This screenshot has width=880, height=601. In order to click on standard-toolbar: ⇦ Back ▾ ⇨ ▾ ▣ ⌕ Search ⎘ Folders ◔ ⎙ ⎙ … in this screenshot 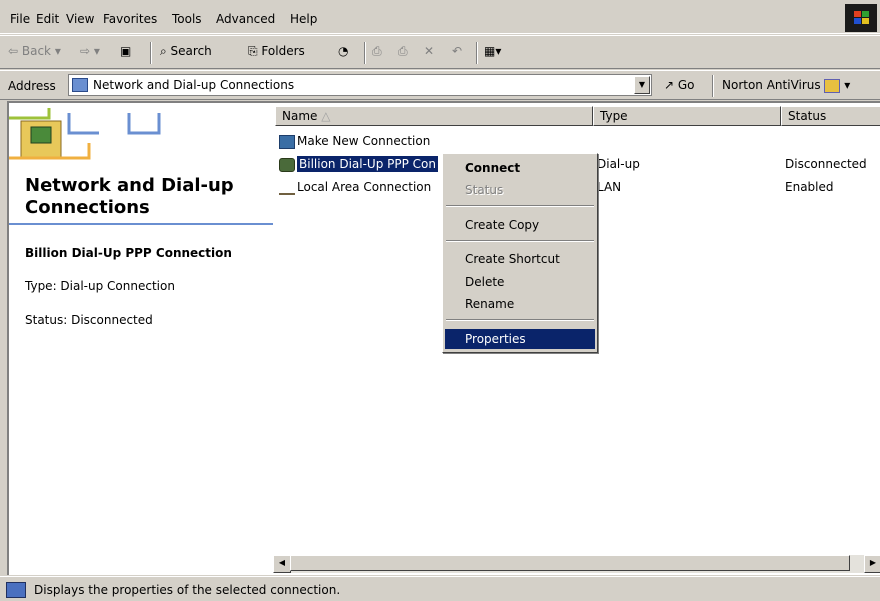, I will do `click(440, 52)`.